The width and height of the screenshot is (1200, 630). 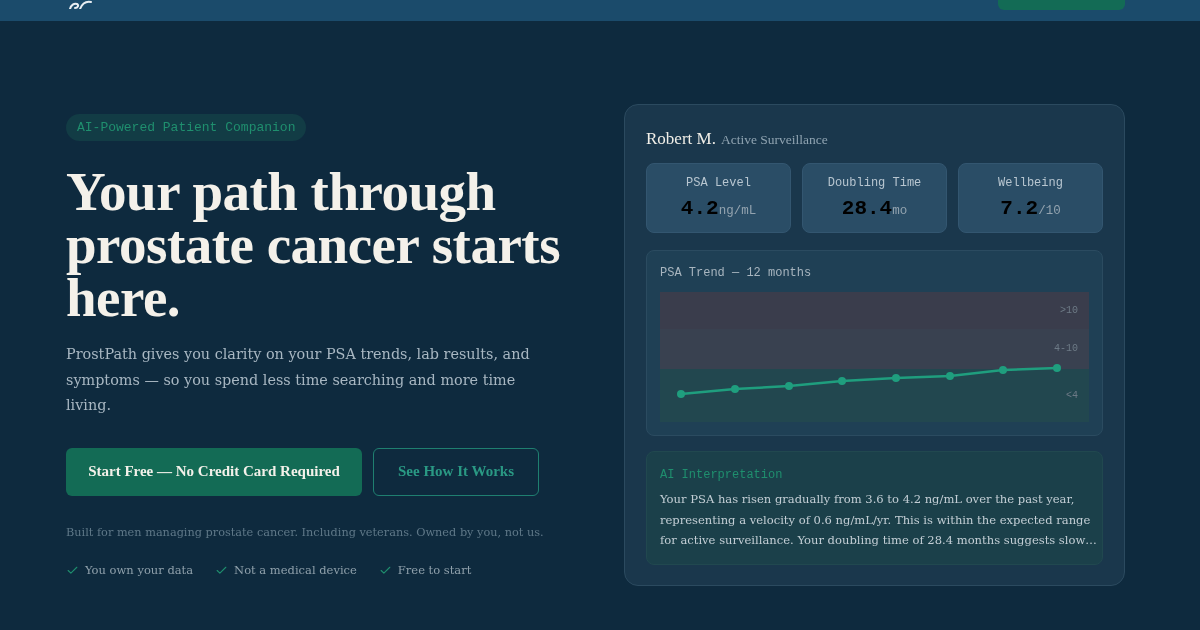 I want to click on stat-unit: ng/mL, so click(x=737, y=212).